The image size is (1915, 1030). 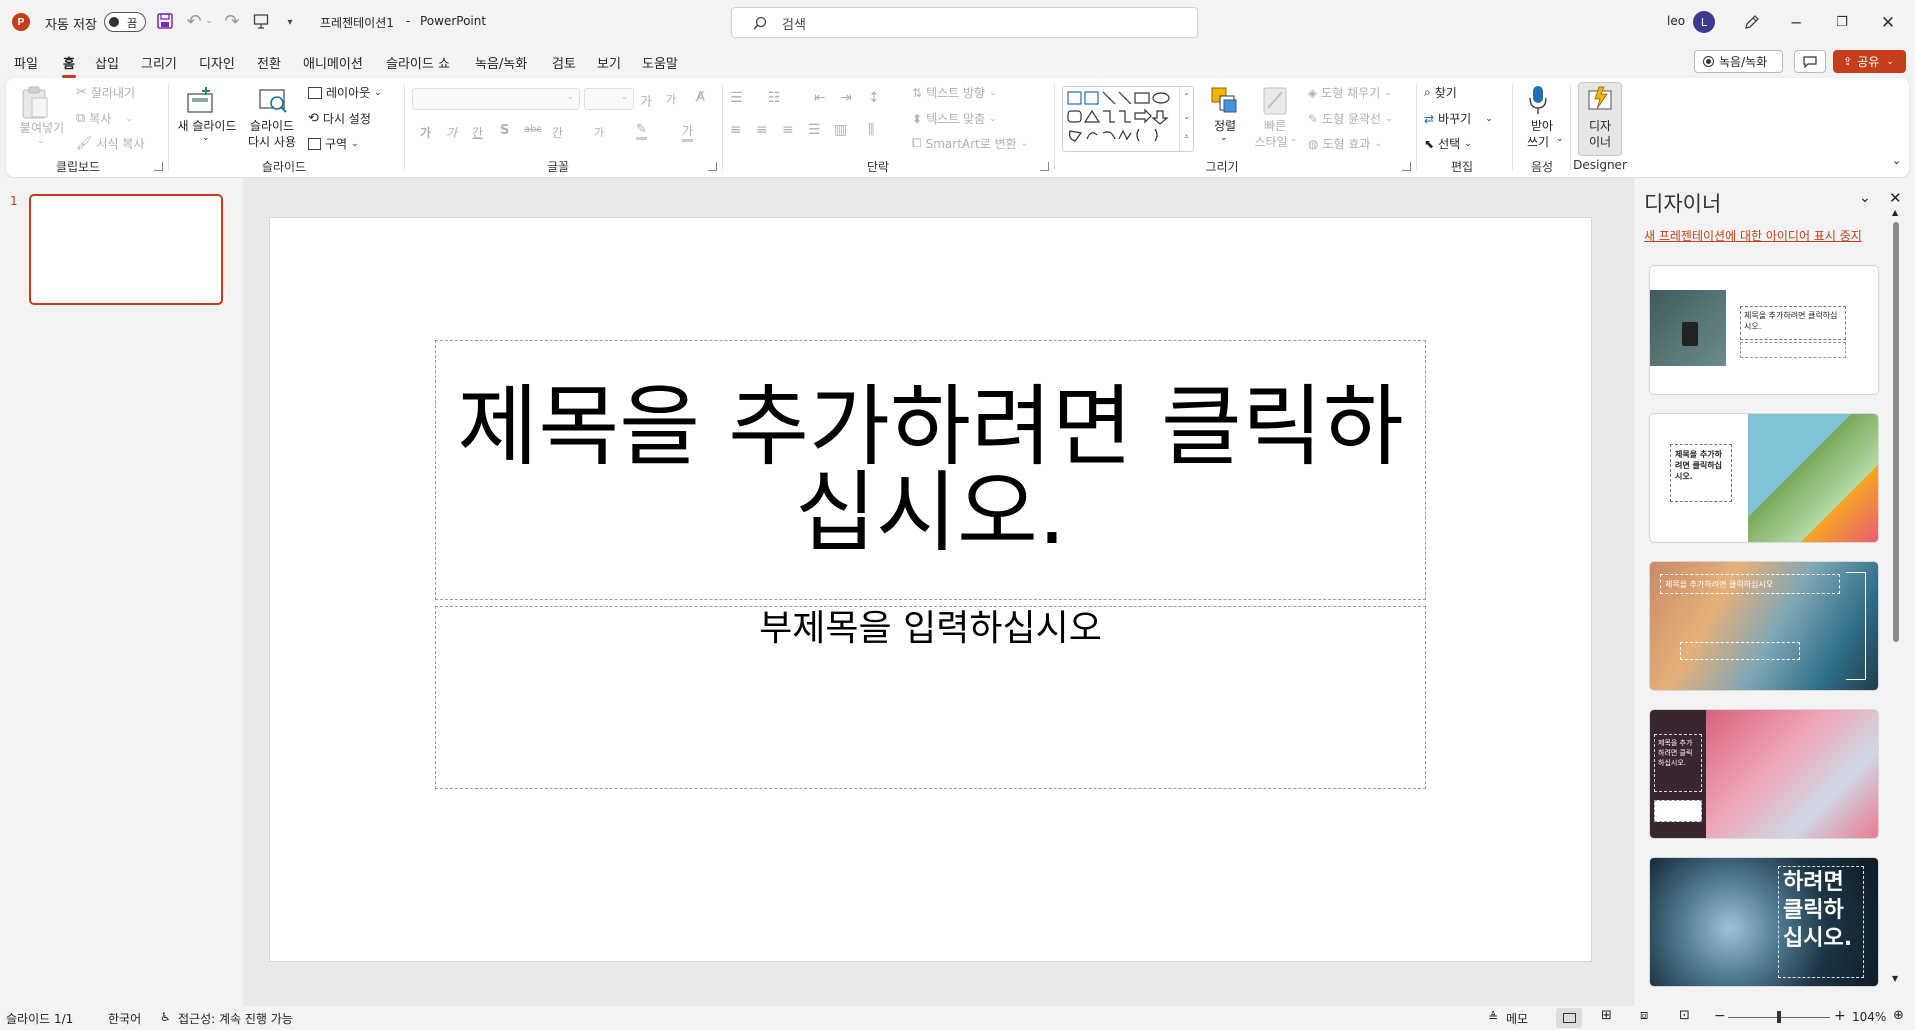 I want to click on select-button: ⬉ 선택 ⌄, so click(x=1448, y=143).